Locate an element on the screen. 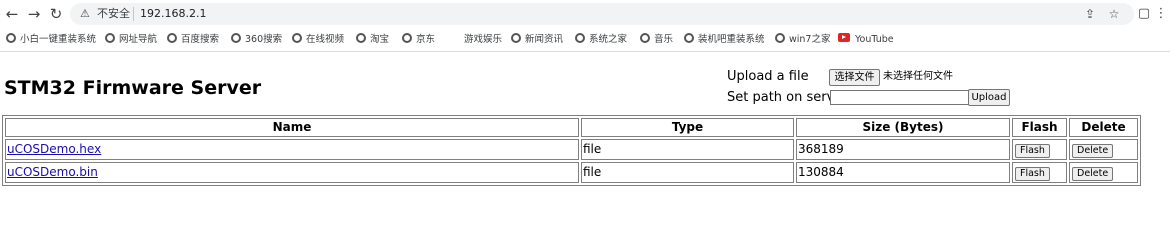  bookmark-label: win7之家 is located at coordinates (810, 39).